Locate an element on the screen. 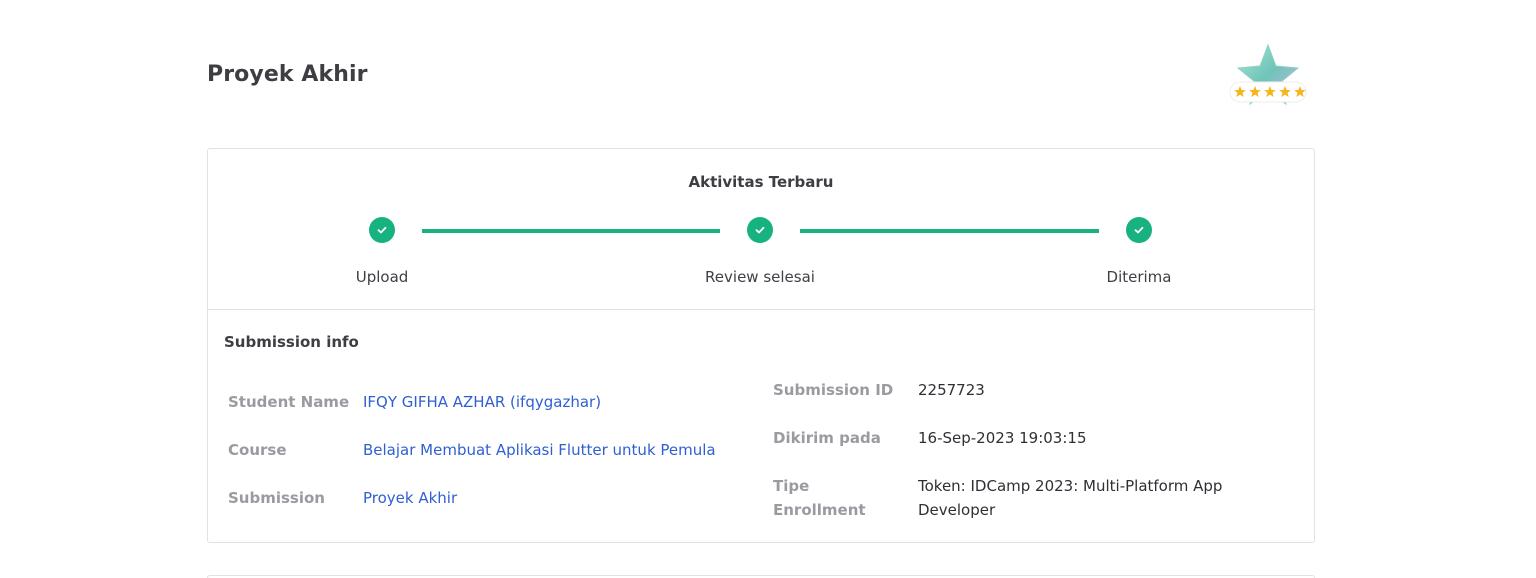  step-label-accepted: Diterima is located at coordinates (1139, 277).